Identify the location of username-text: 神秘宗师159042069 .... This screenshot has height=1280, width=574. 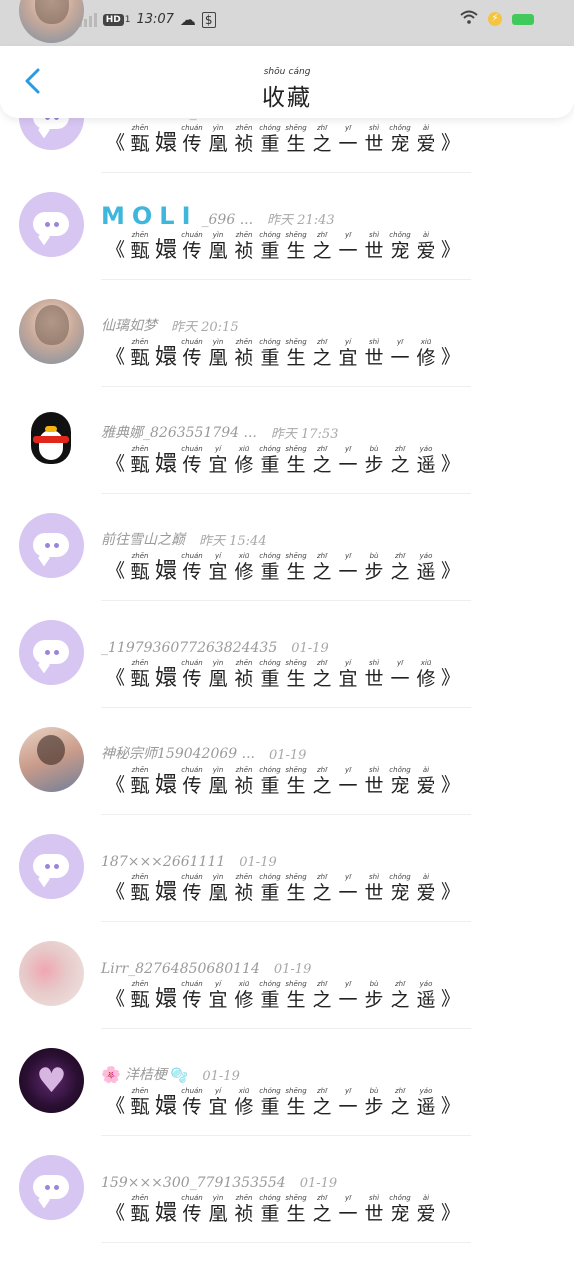
(178, 754).